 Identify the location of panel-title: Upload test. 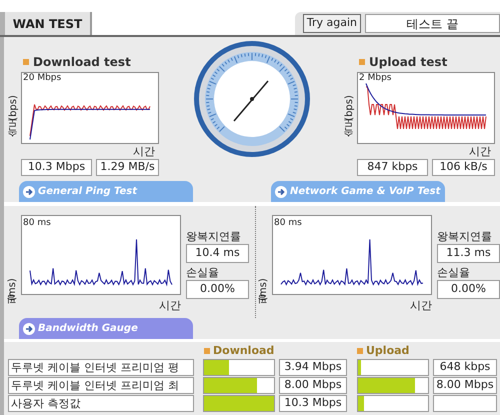
(408, 62).